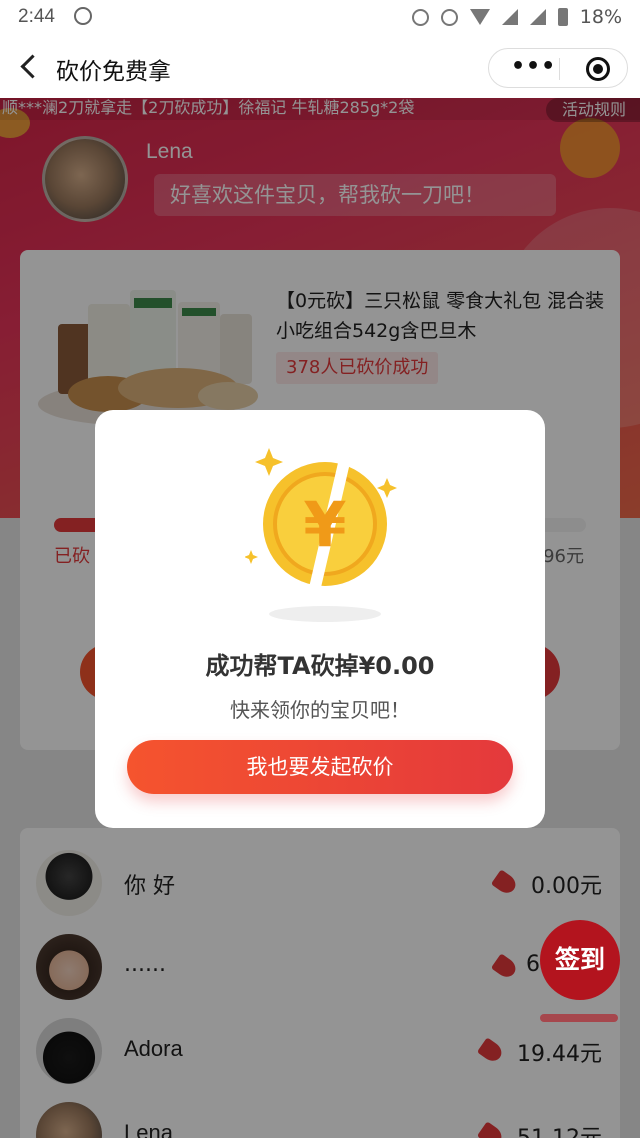  Describe the element at coordinates (320, 767) in the screenshot. I see `start-bargain-button: 我也要发起砍价` at that location.